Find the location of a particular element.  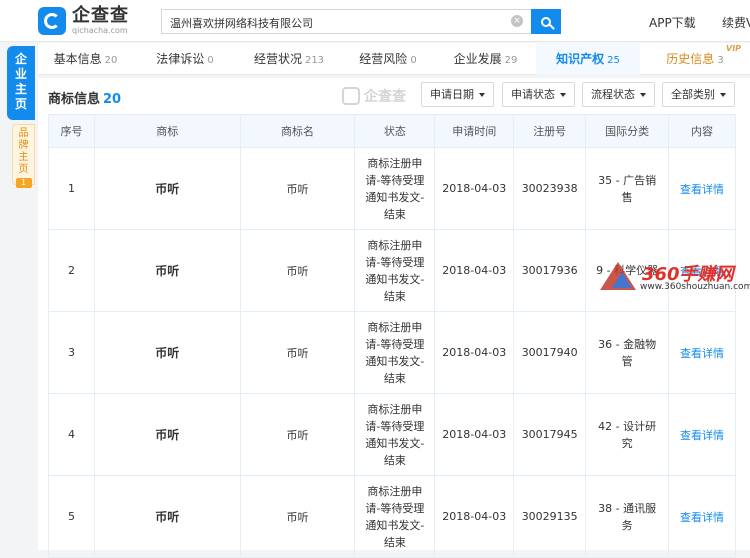

site-watermark: 360手赚网 www.360shouzhuan.com is located at coordinates (675, 277).